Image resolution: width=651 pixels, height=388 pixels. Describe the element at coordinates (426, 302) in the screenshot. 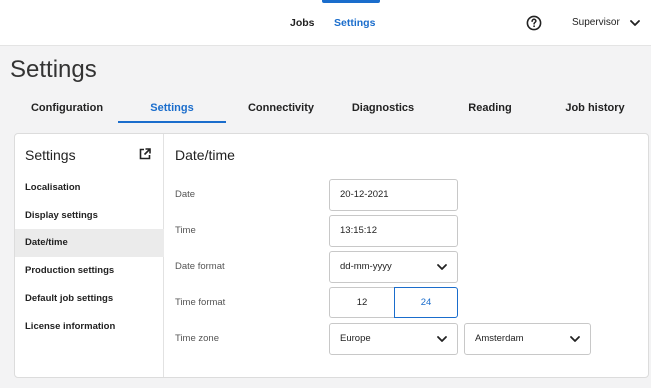

I see `time-format-24-button: 24` at that location.